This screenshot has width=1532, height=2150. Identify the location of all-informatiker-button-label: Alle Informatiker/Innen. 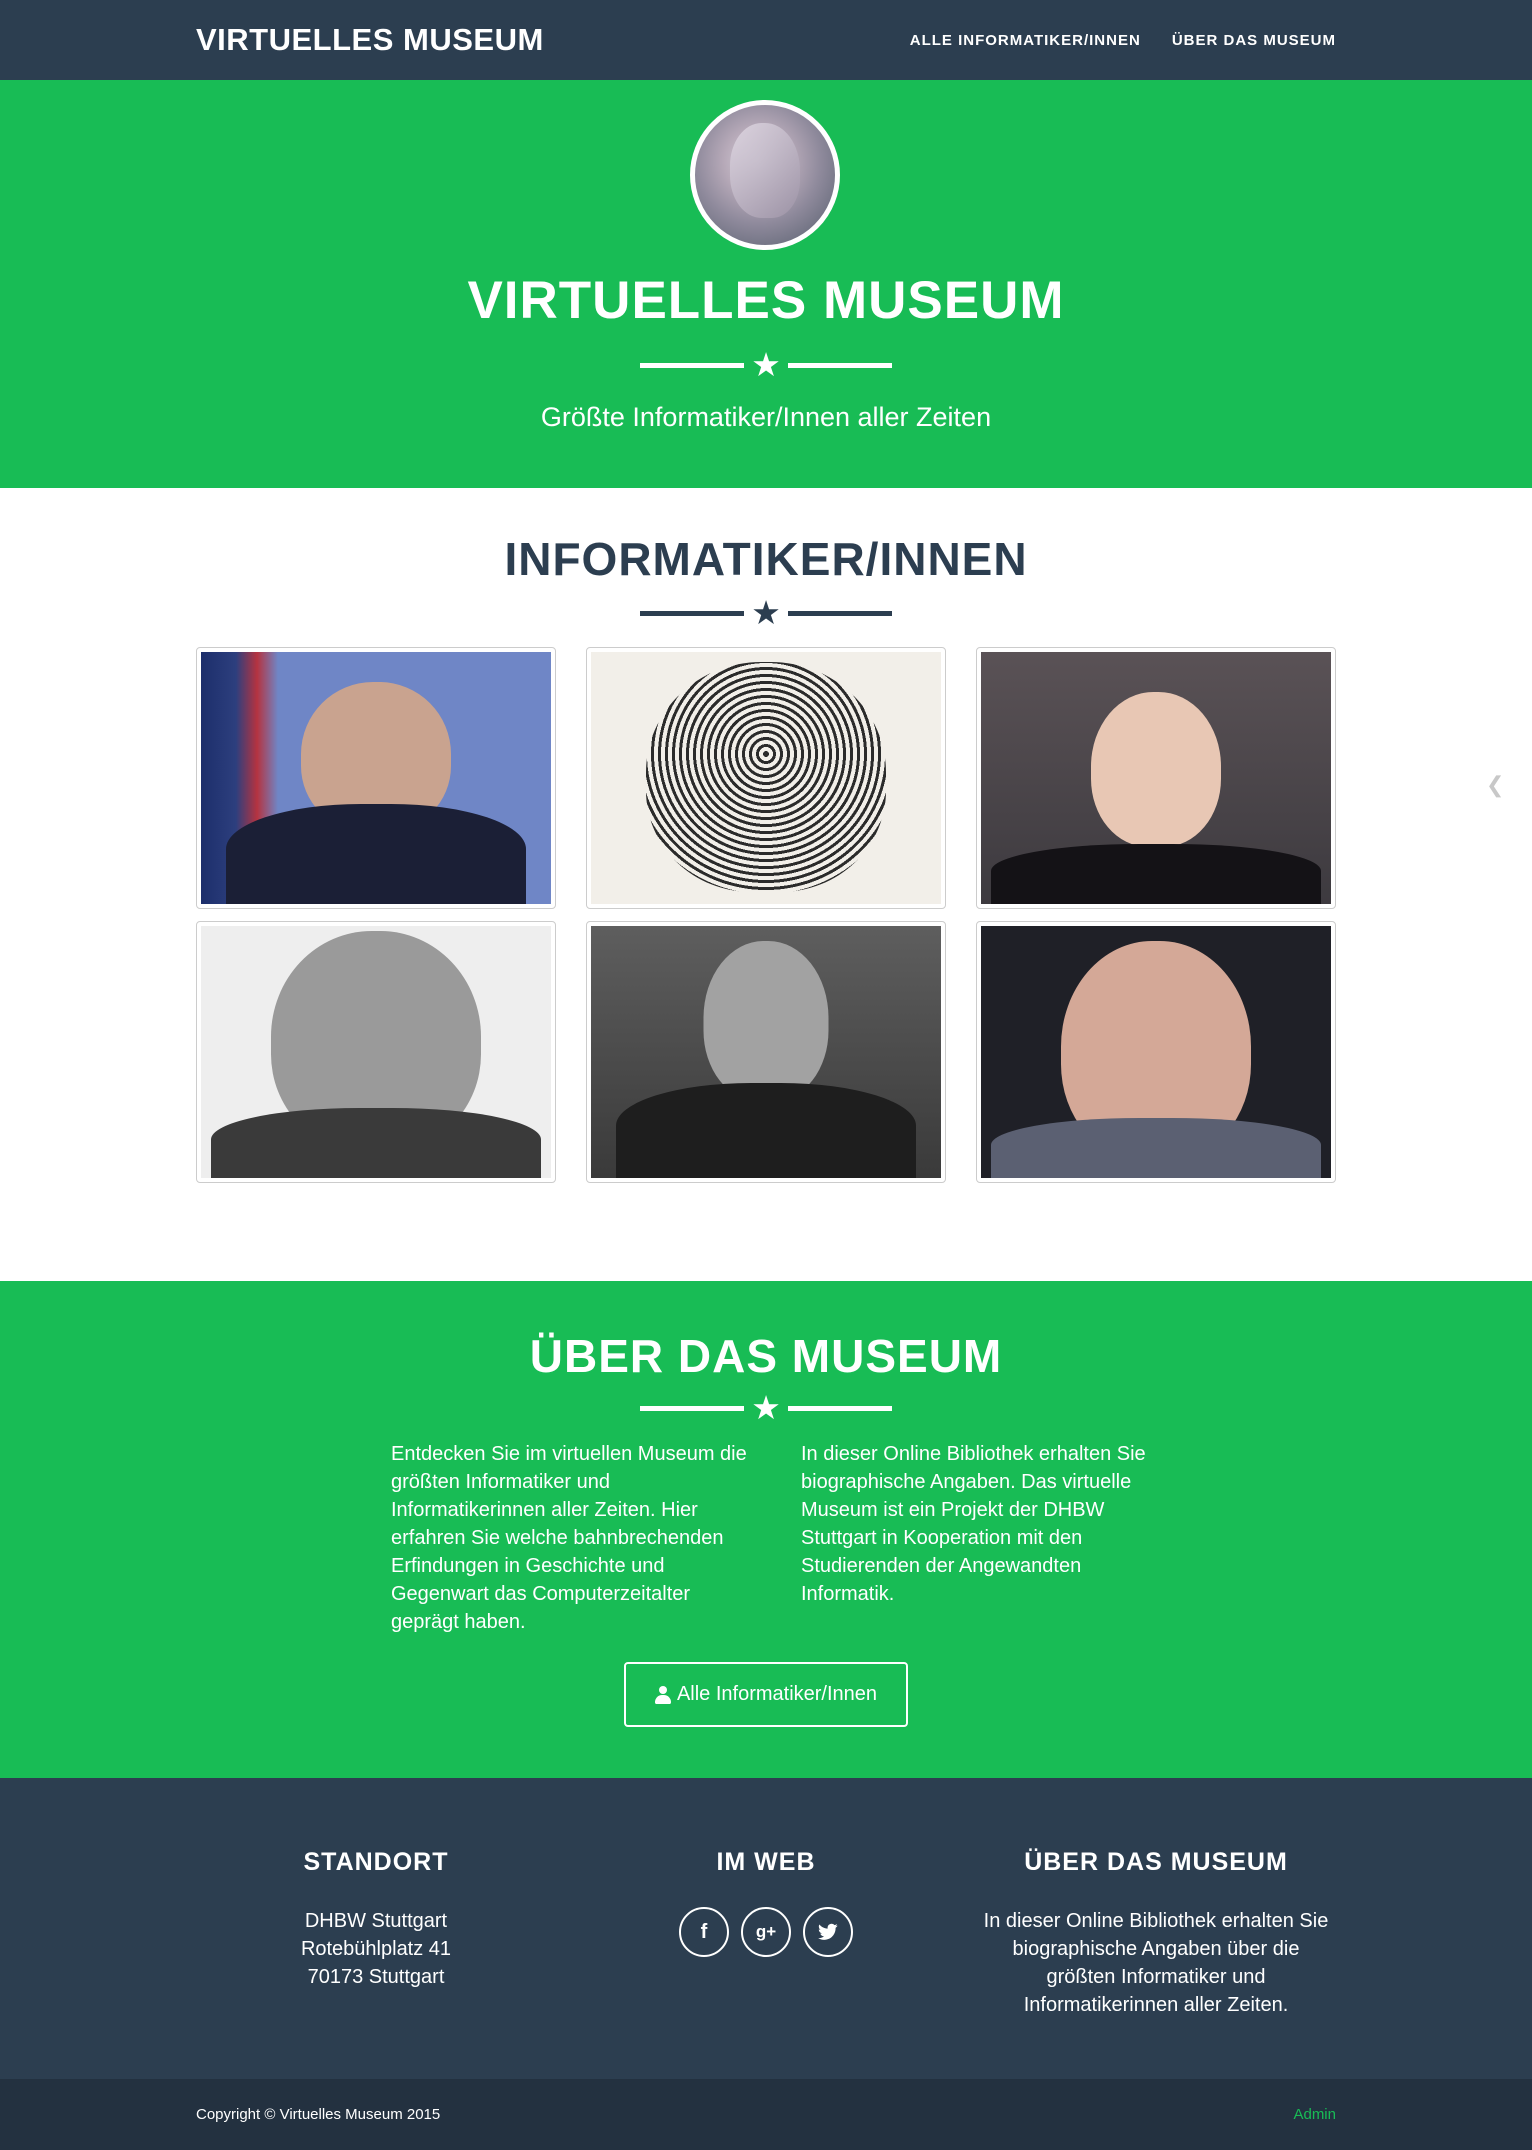
(777, 1694).